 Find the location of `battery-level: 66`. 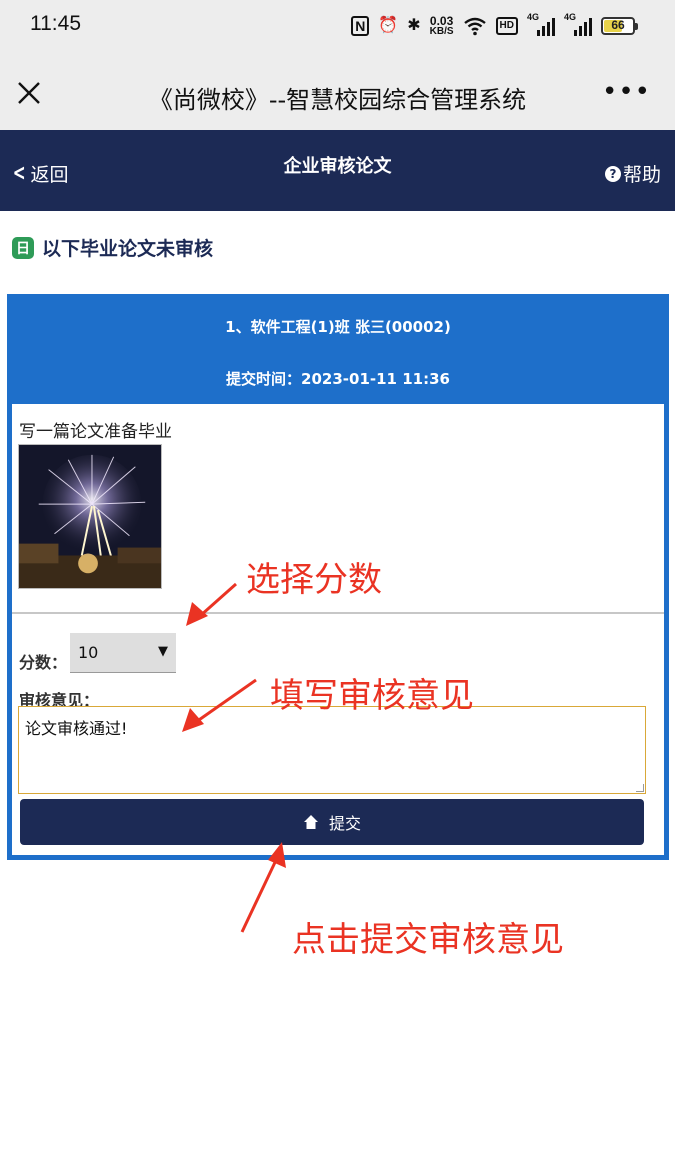

battery-level: 66 is located at coordinates (618, 25).